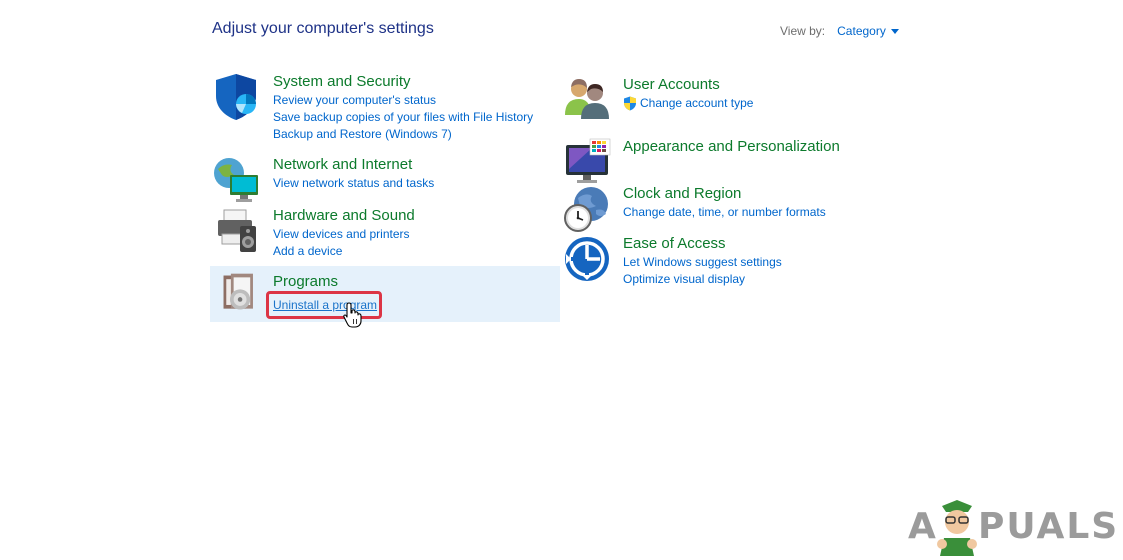 The width and height of the screenshot is (1123, 560). Describe the element at coordinates (894, 31) in the screenshot. I see `chevron-down-icon` at that location.